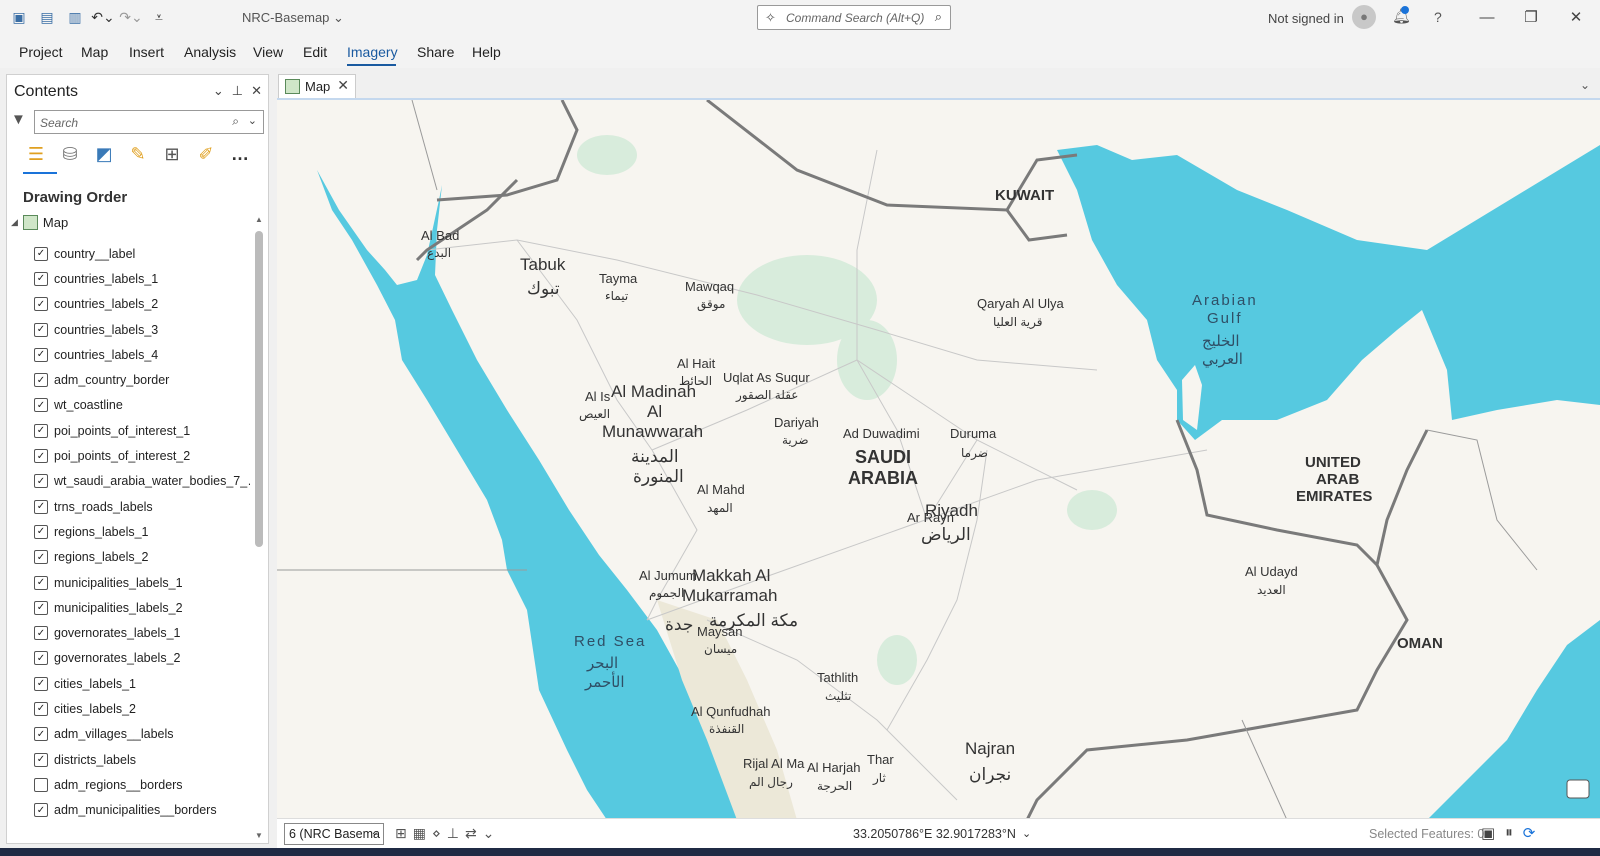  What do you see at coordinates (1364, 17) in the screenshot?
I see `avatar-icon: ●` at bounding box center [1364, 17].